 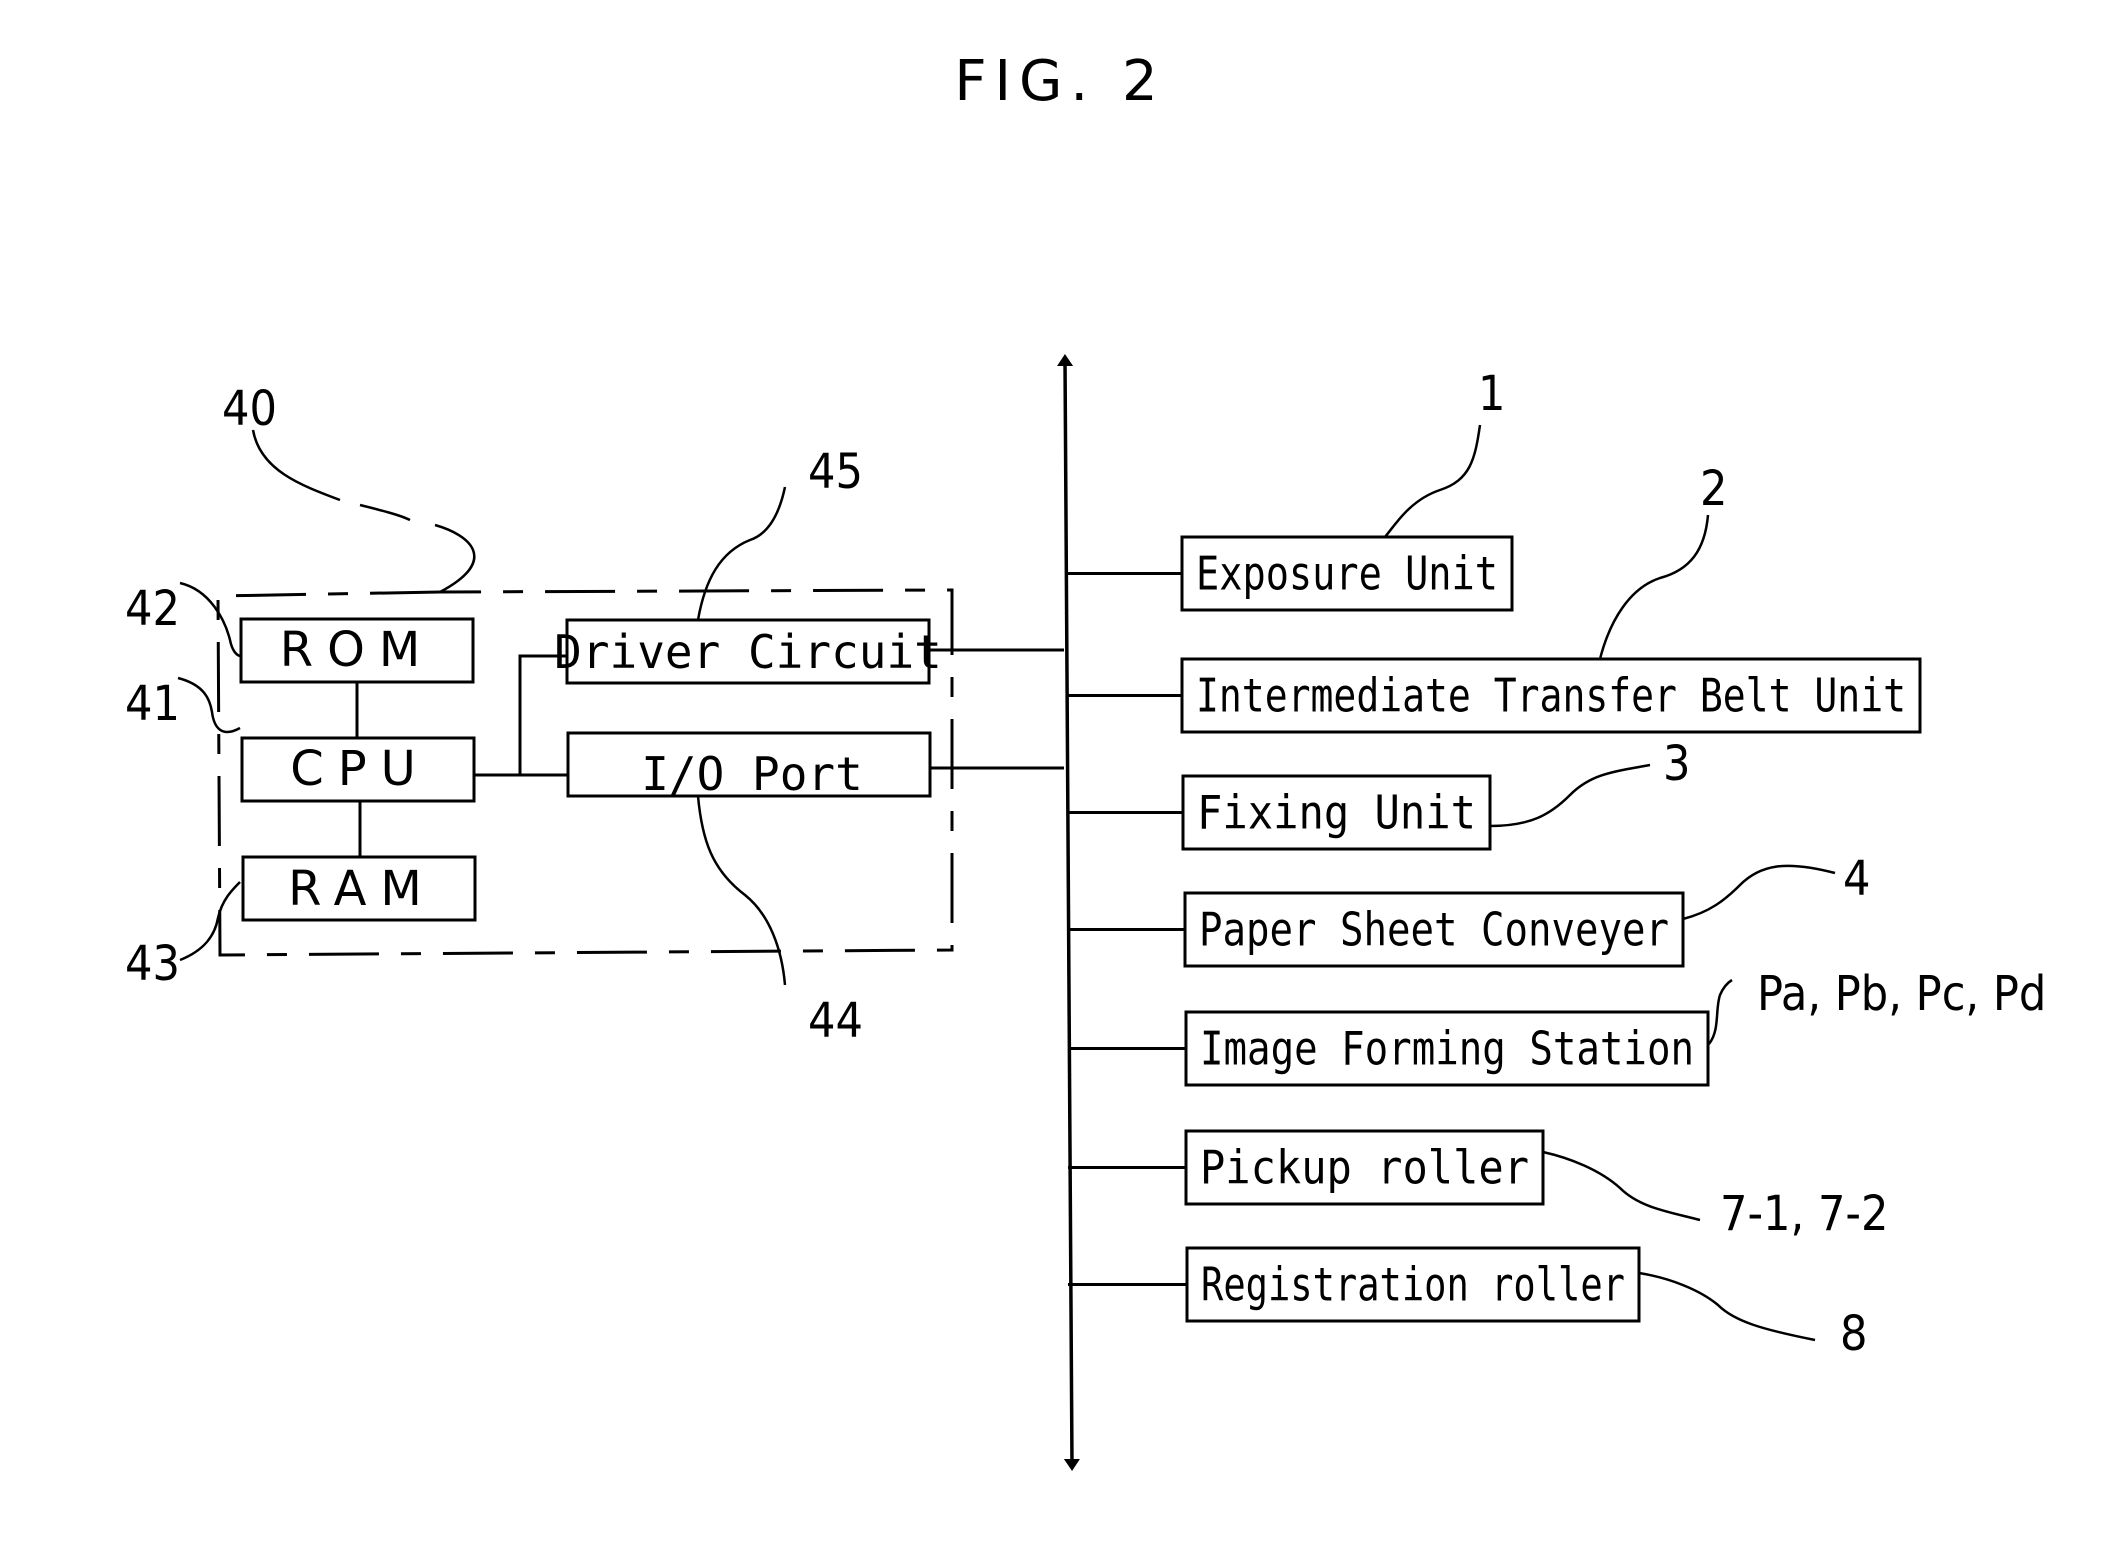 I want to click on ref-40: 40, so click(x=249, y=409).